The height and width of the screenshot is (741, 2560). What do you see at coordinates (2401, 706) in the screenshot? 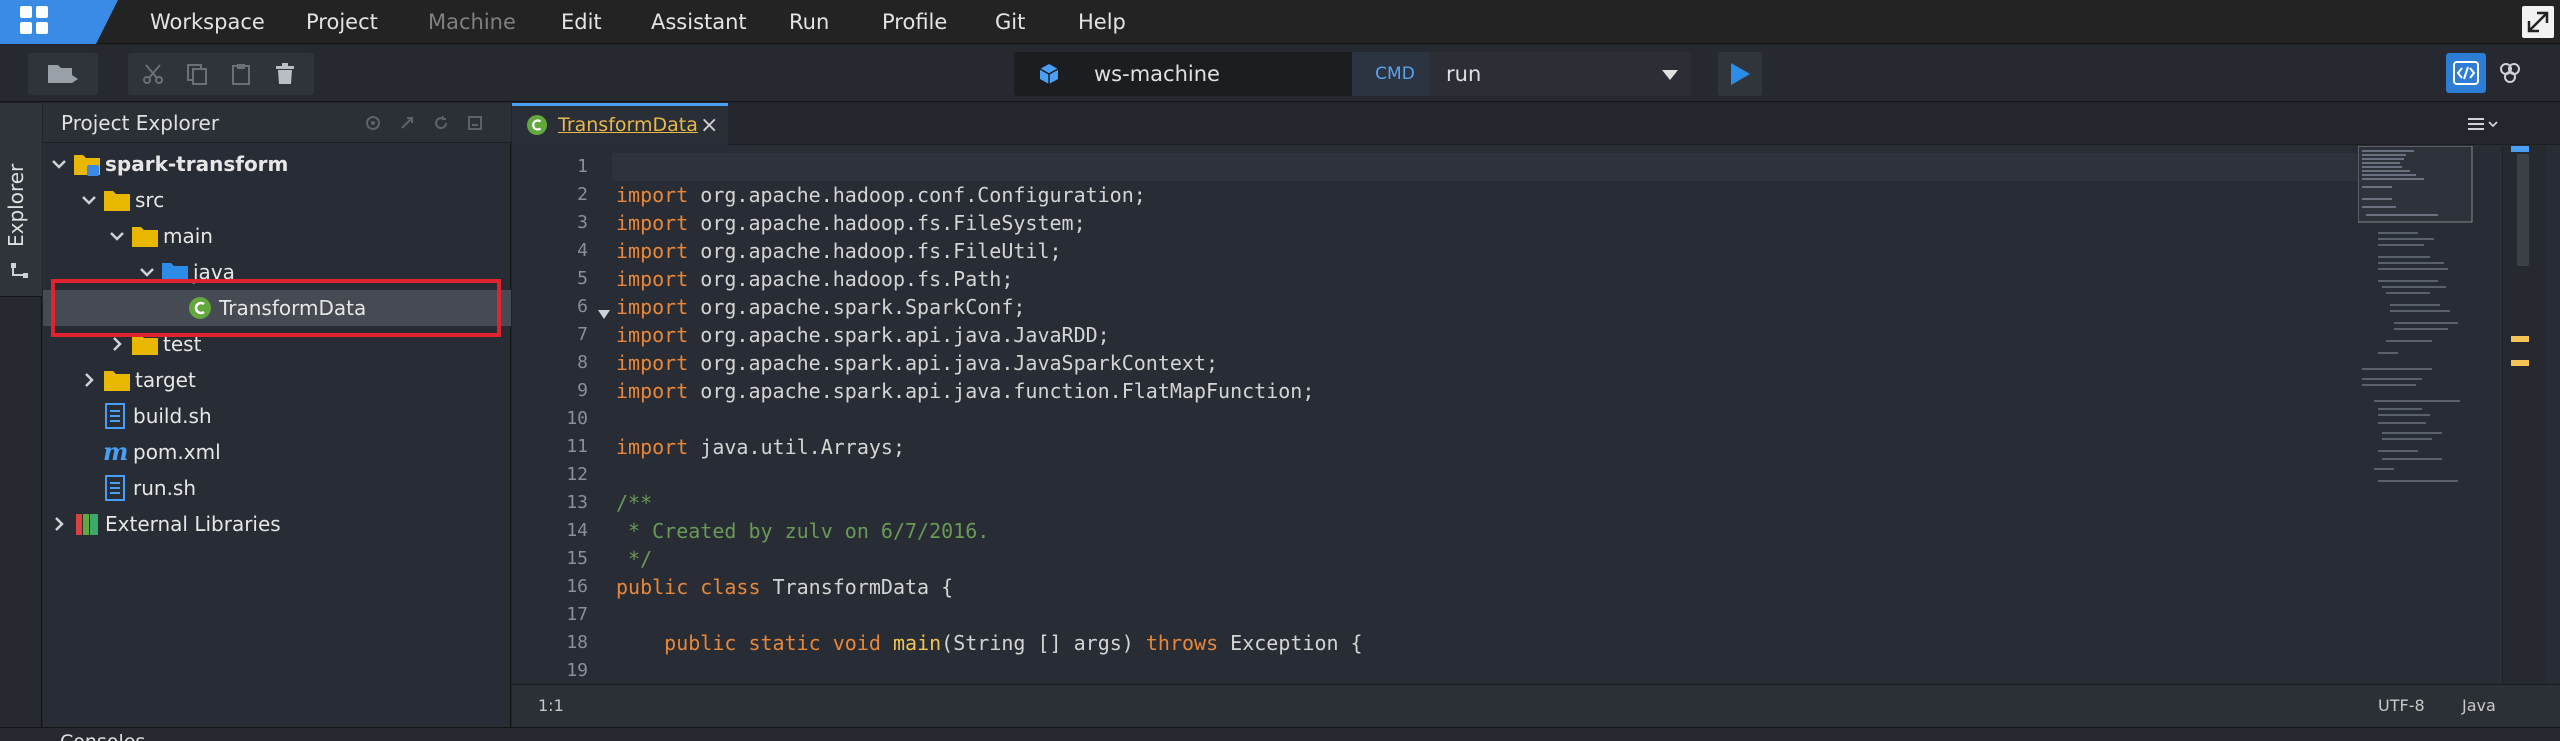
I see `file-encoding: UTF-8` at bounding box center [2401, 706].